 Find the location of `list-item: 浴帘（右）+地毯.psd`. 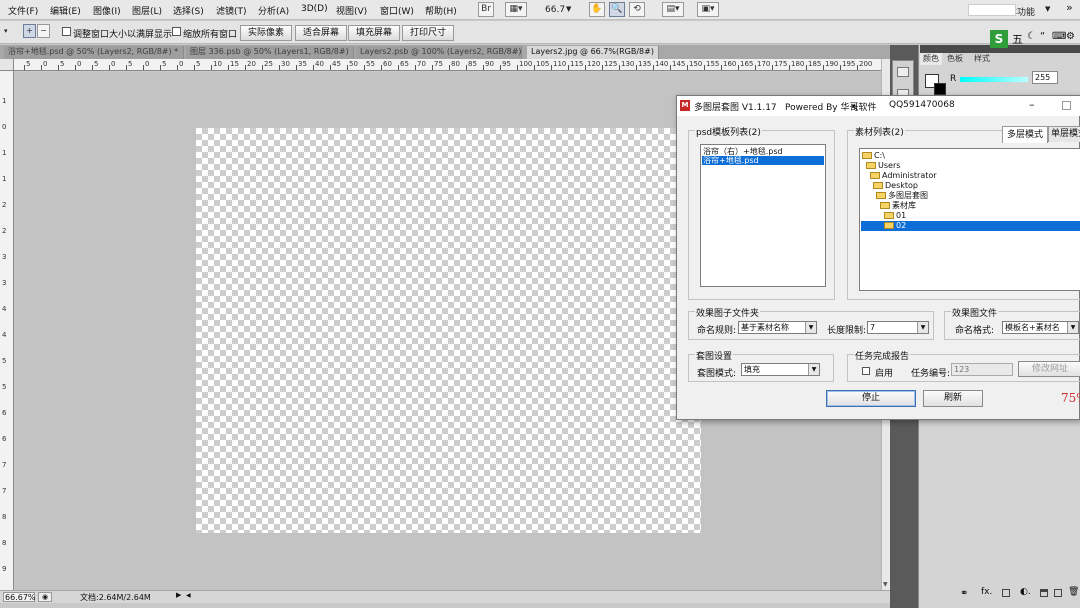

list-item: 浴帘（右）+地毯.psd is located at coordinates (763, 151).